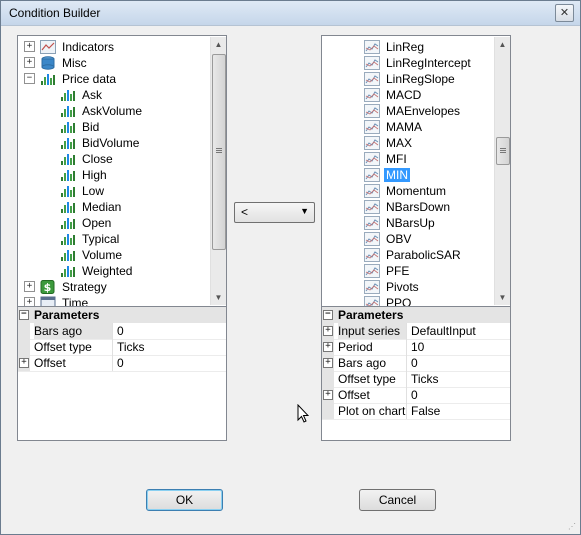 This screenshot has width=581, height=535. Describe the element at coordinates (304, 211) in the screenshot. I see `chevron-down-icon: ▼` at that location.